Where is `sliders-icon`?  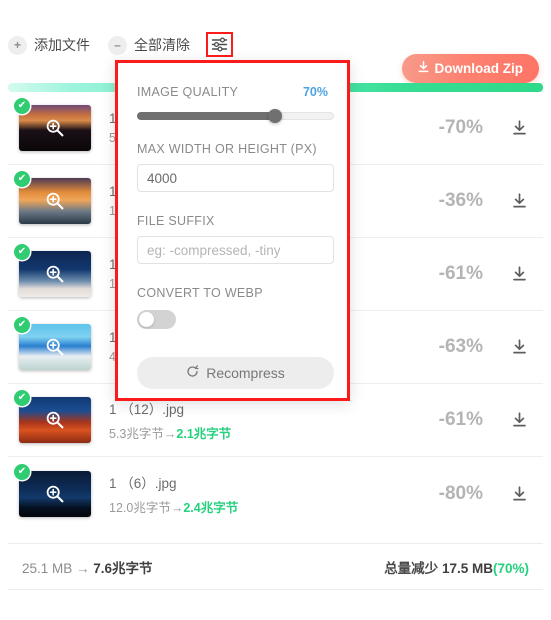 sliders-icon is located at coordinates (219, 44).